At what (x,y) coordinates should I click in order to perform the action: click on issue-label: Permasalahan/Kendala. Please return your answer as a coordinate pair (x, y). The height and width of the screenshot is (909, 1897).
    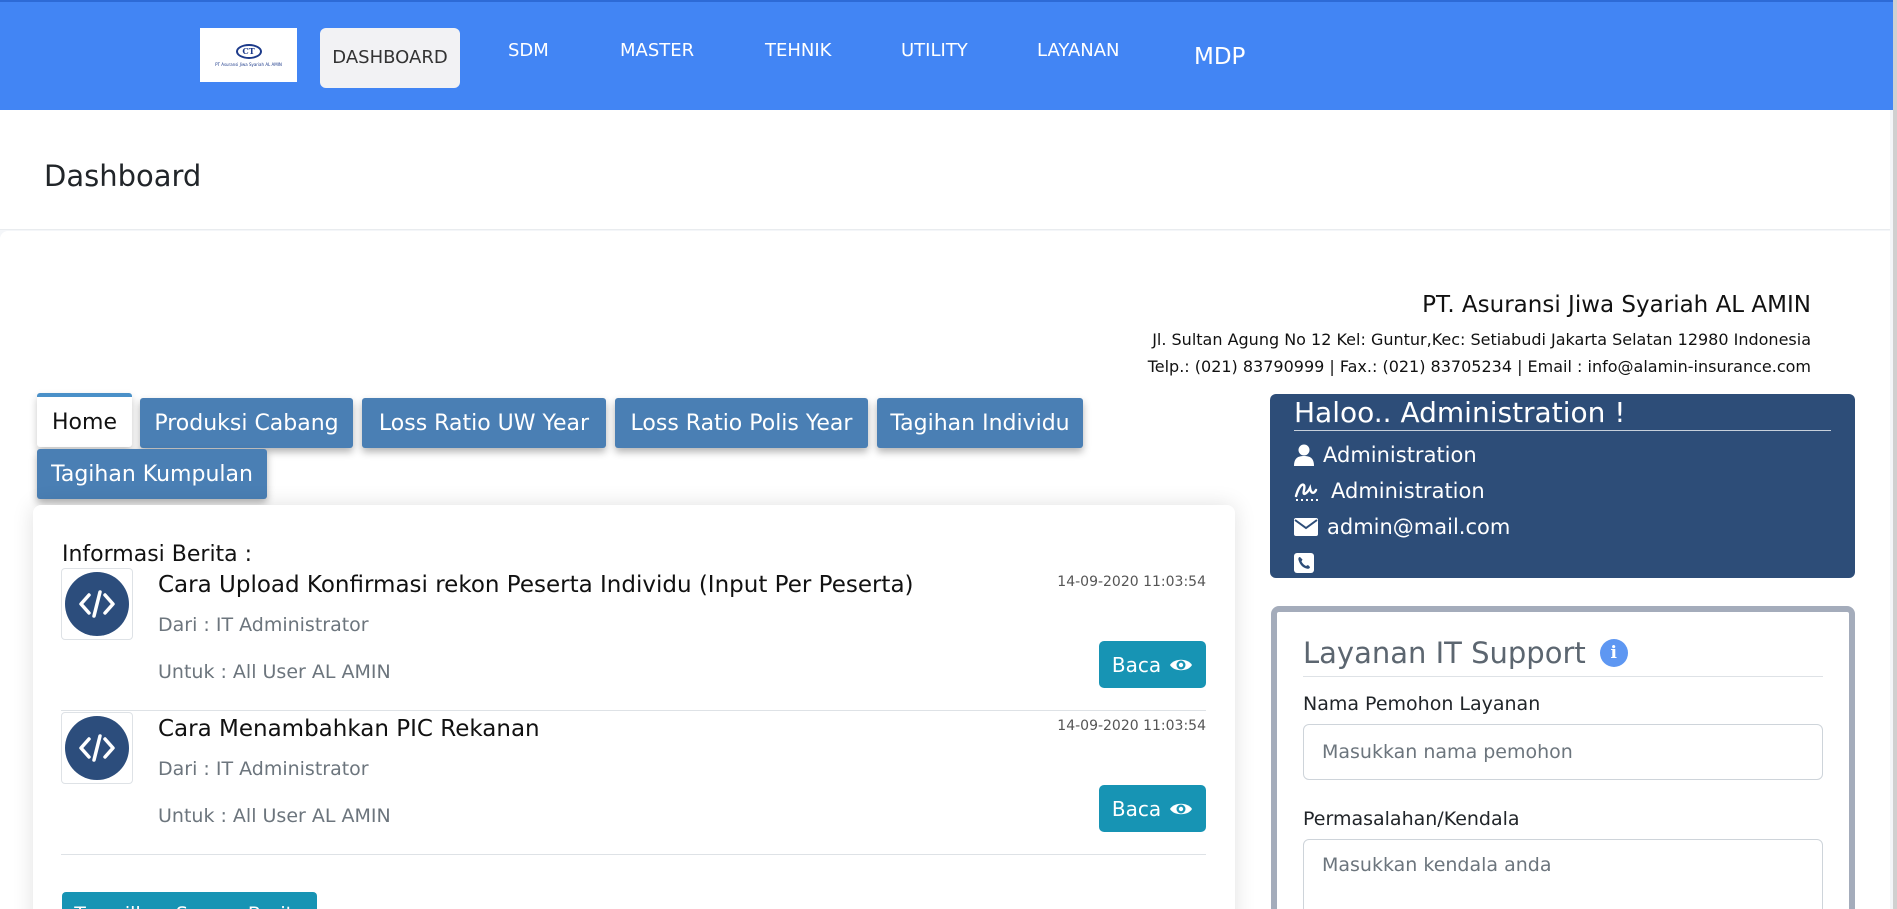
    Looking at the image, I should click on (1411, 819).